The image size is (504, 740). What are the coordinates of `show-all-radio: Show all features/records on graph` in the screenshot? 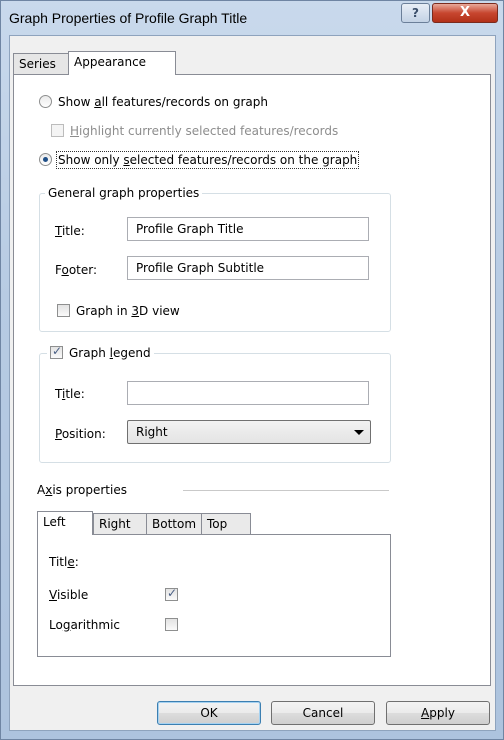 It's located at (153, 102).